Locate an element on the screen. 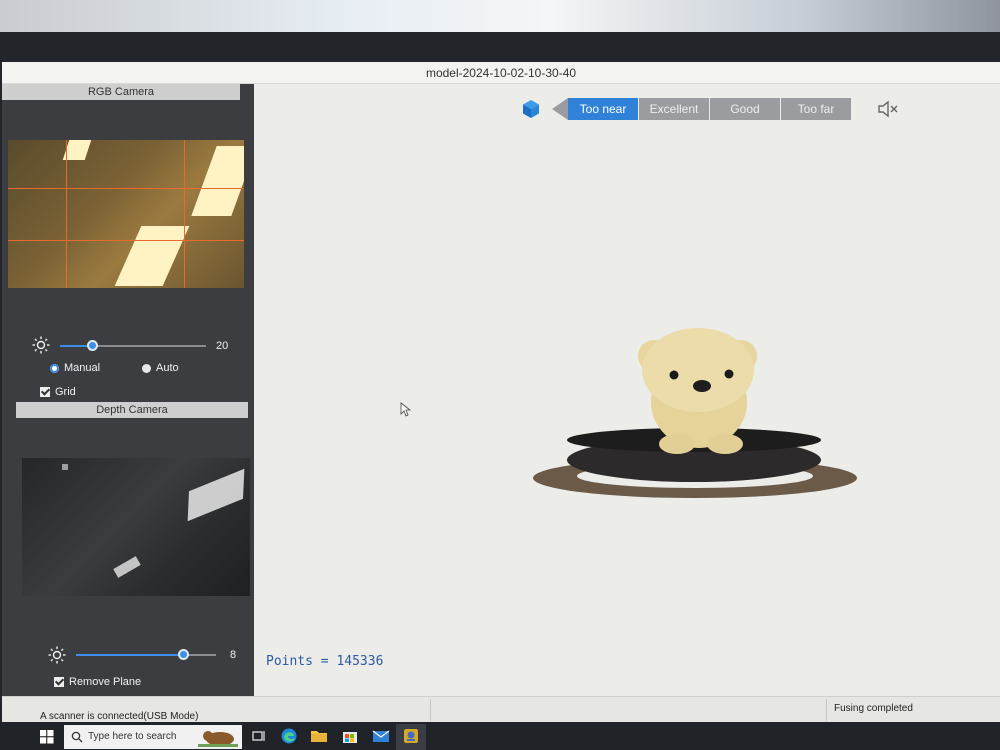  mode-manual-radio: Manual is located at coordinates (75, 368).